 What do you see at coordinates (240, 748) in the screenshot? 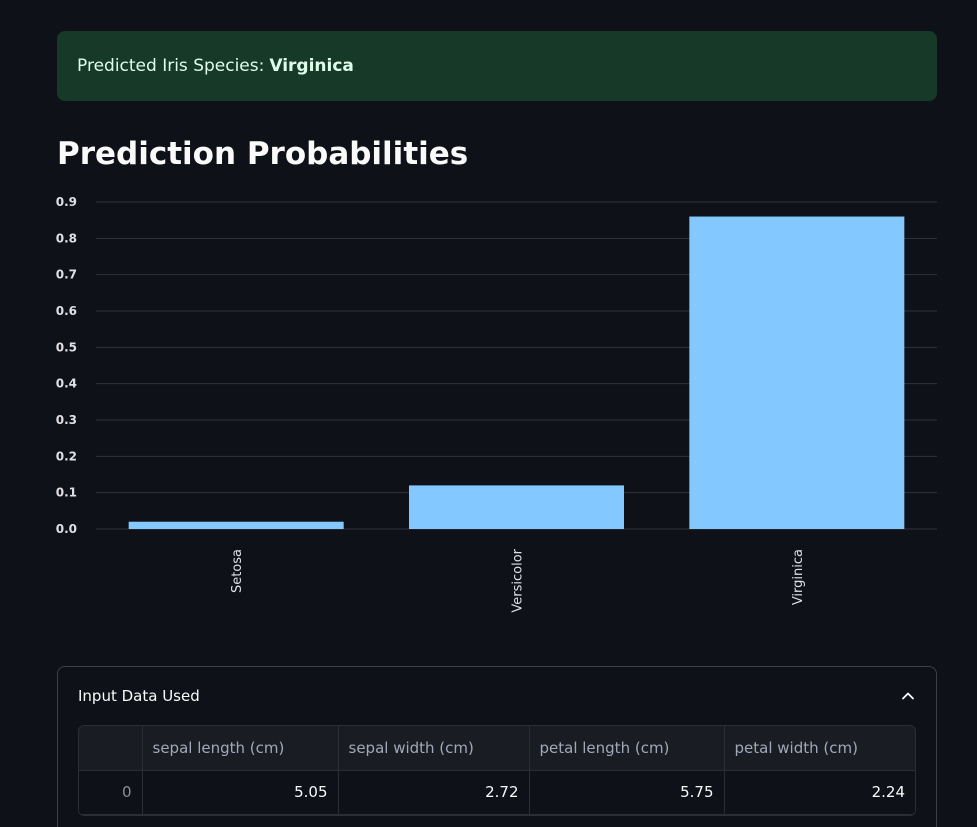
I see `column-header: sepal length (cm)` at bounding box center [240, 748].